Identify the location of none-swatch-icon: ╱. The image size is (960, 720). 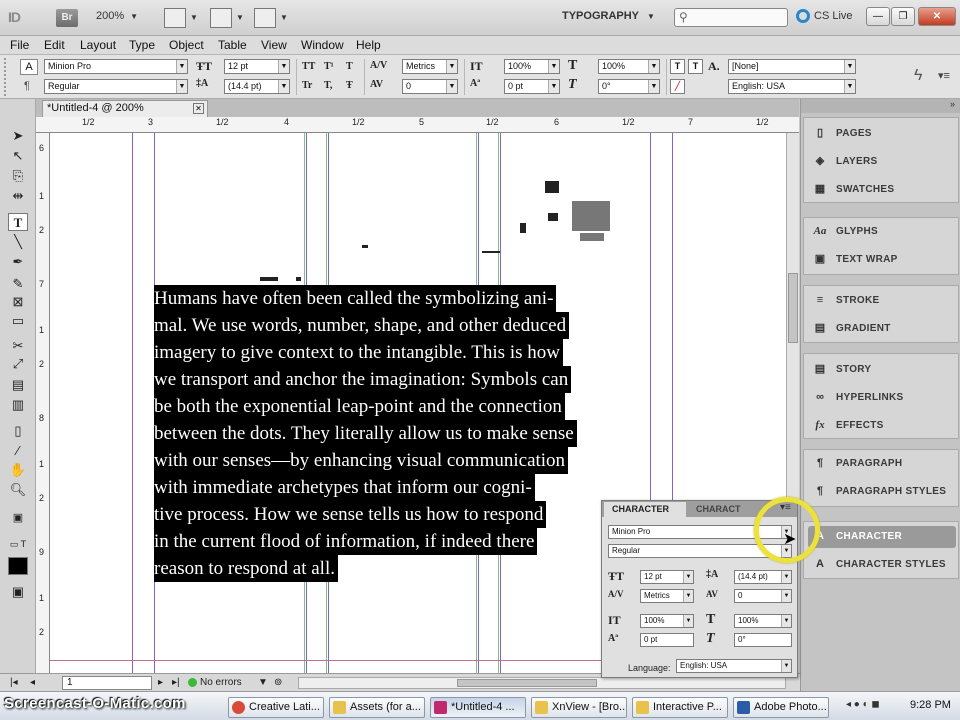
(677, 86).